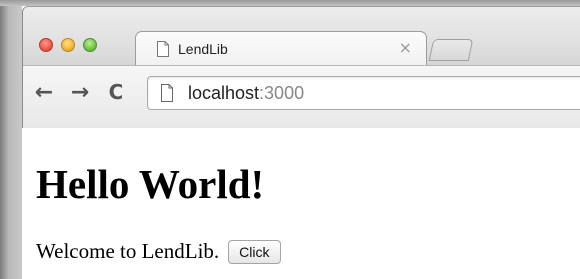  Describe the element at coordinates (11, 139) in the screenshot. I see `window-edge` at that location.